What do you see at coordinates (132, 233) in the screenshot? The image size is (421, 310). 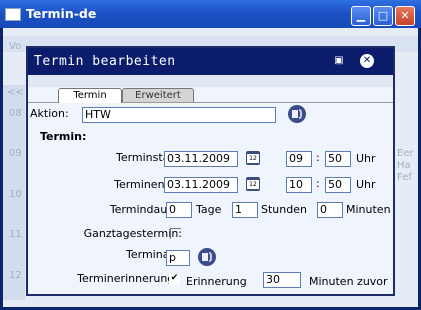 I see `all-day-label: Ganztagestermin:` at bounding box center [132, 233].